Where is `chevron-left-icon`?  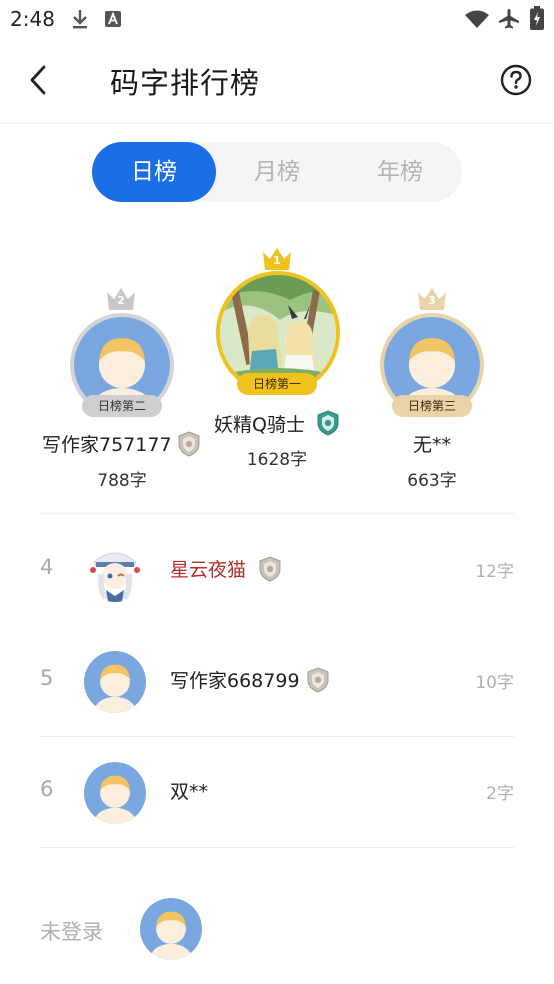 chevron-left-icon is located at coordinates (39, 80).